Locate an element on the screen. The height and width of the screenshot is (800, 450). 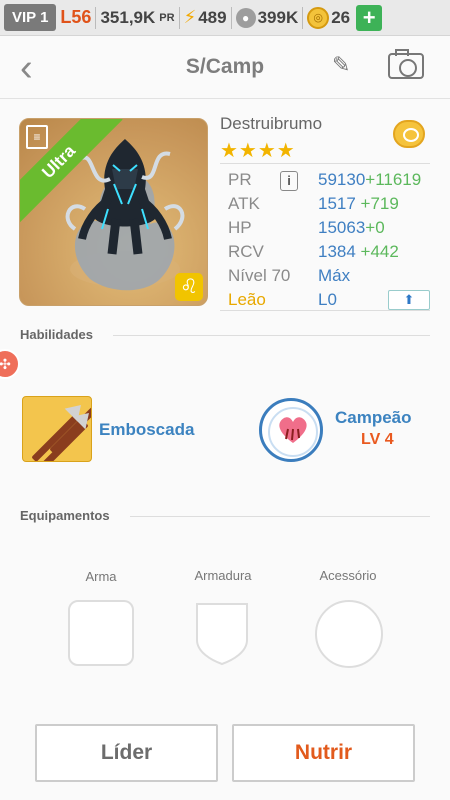
energy-stat: ⚡ 489 is located at coordinates (205, 17).